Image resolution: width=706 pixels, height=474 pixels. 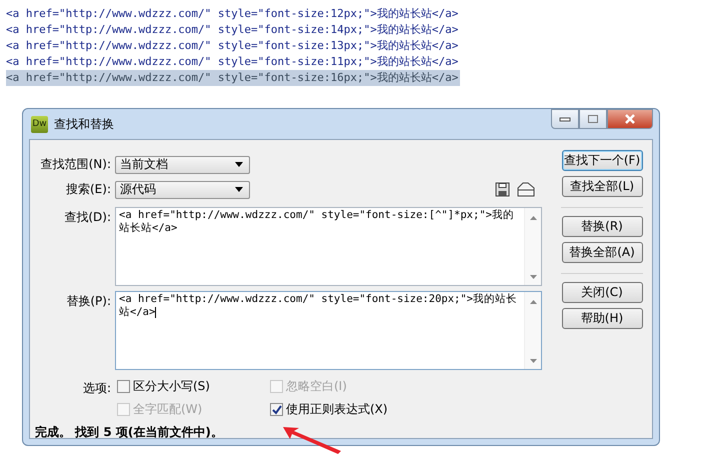 I want to click on checkbox-label: 区分大小写(S), so click(x=171, y=386).